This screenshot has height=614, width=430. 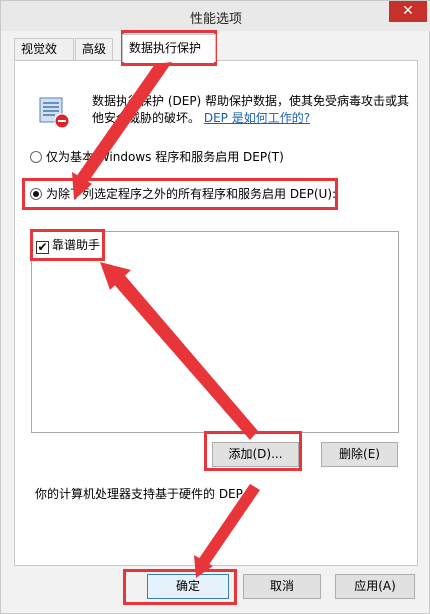 What do you see at coordinates (188, 586) in the screenshot?
I see `ok-button: 确定` at bounding box center [188, 586].